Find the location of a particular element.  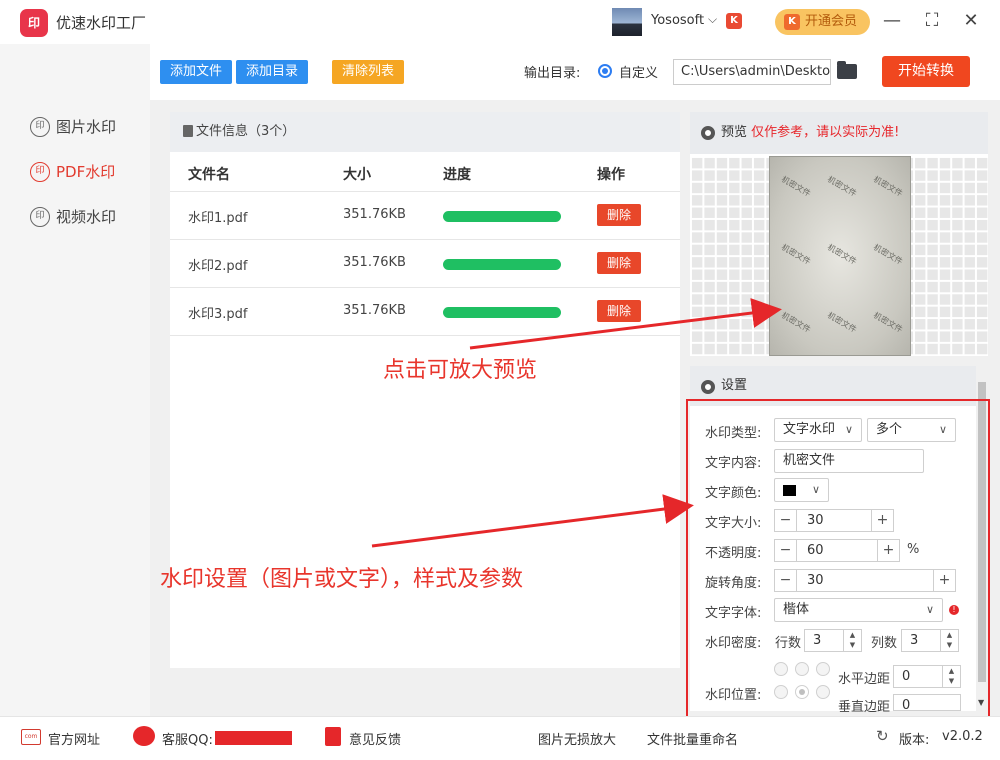

qq-redacted is located at coordinates (253, 738).